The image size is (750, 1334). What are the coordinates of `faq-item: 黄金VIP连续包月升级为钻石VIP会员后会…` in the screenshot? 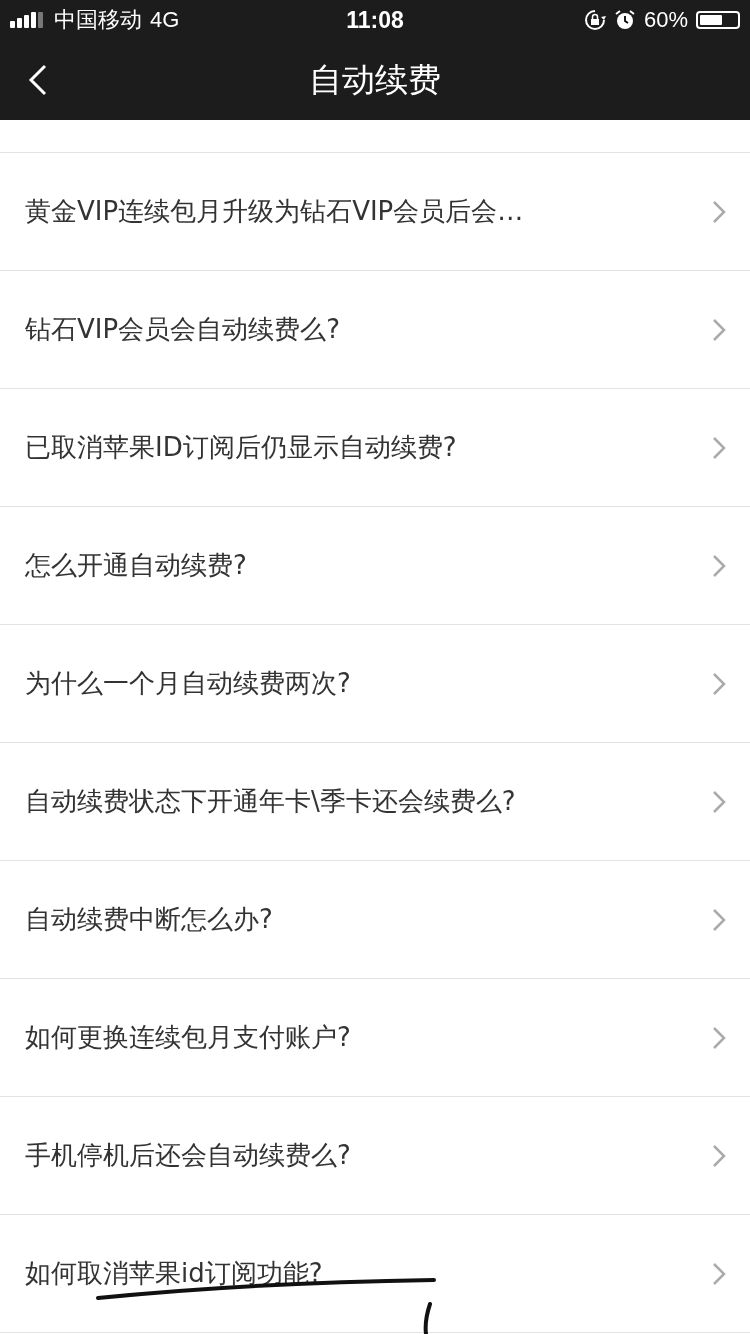 It's located at (375, 212).